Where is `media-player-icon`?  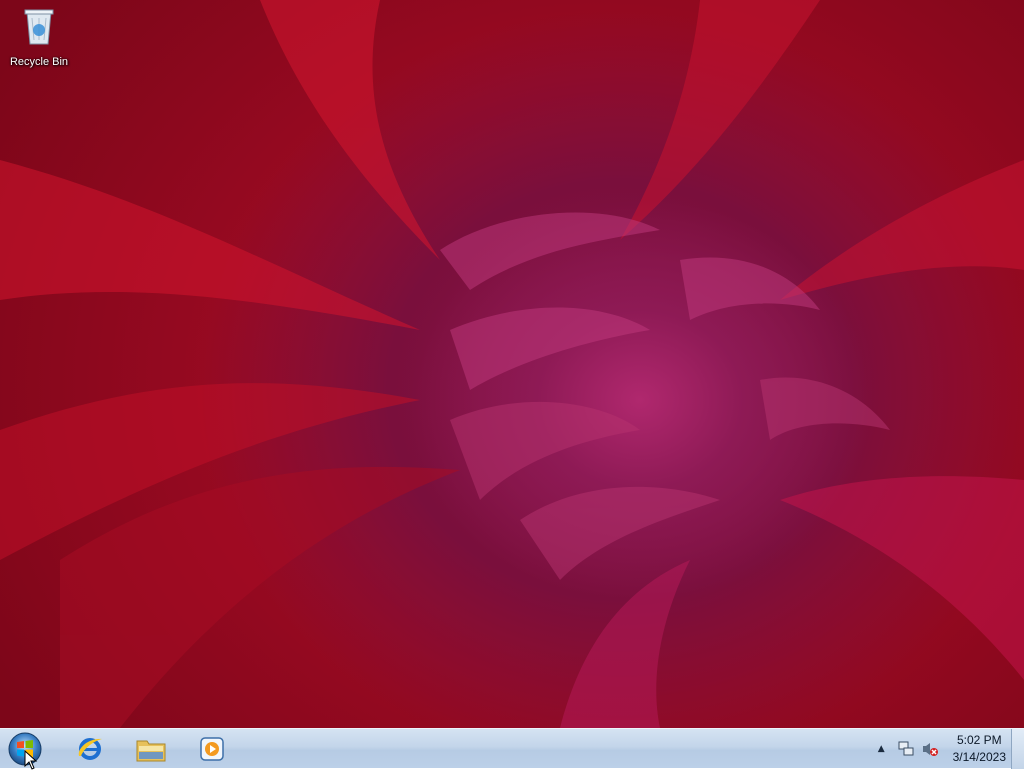
media-player-icon is located at coordinates (212, 749).